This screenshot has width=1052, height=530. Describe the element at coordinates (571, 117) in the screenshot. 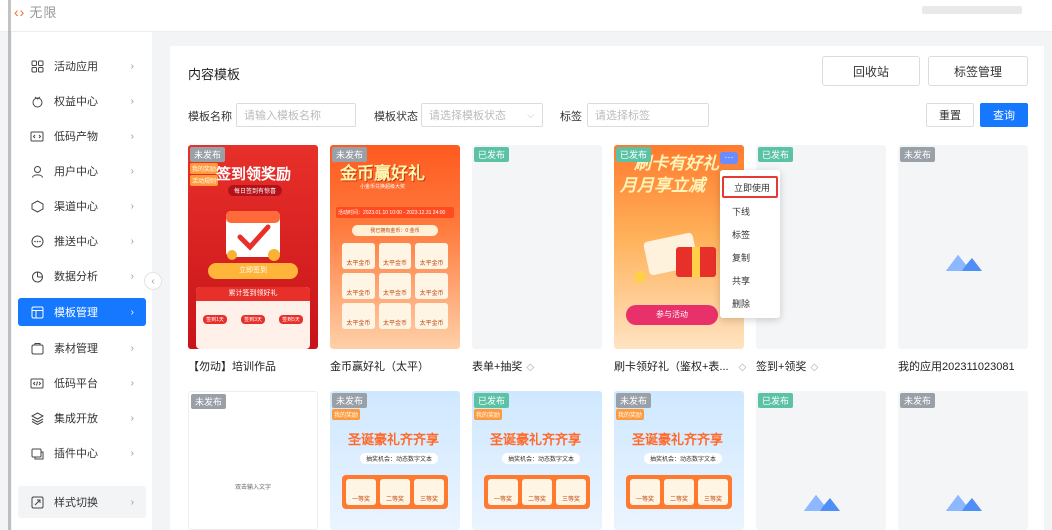

I see `tag-filter-label: 标签` at that location.